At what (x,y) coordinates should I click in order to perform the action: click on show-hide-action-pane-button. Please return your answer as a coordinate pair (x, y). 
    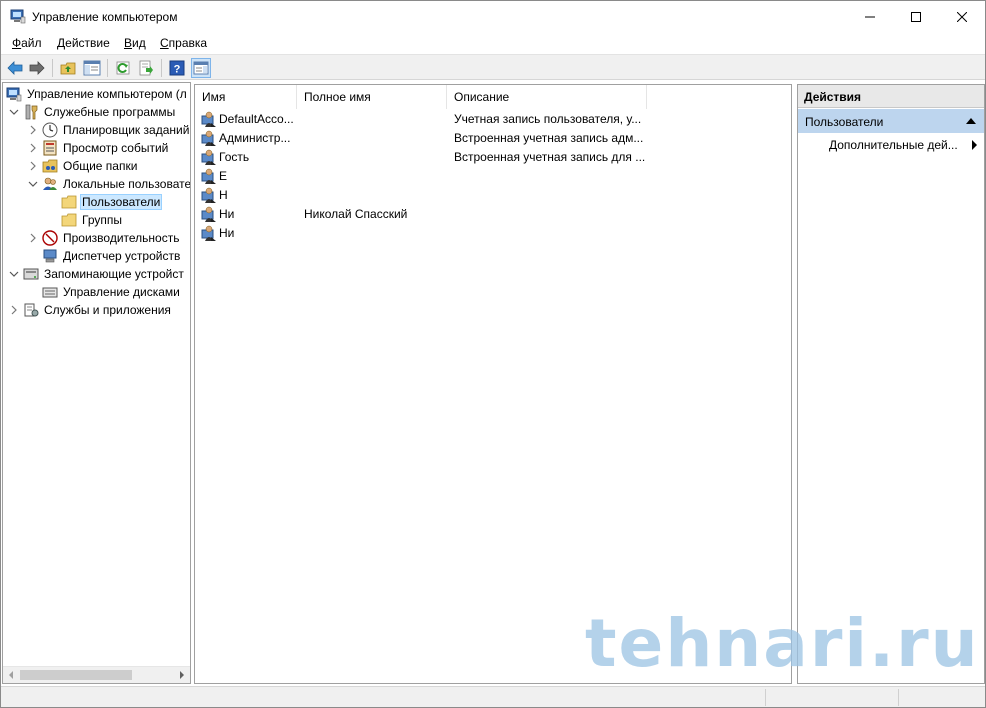
    Looking at the image, I should click on (201, 68).